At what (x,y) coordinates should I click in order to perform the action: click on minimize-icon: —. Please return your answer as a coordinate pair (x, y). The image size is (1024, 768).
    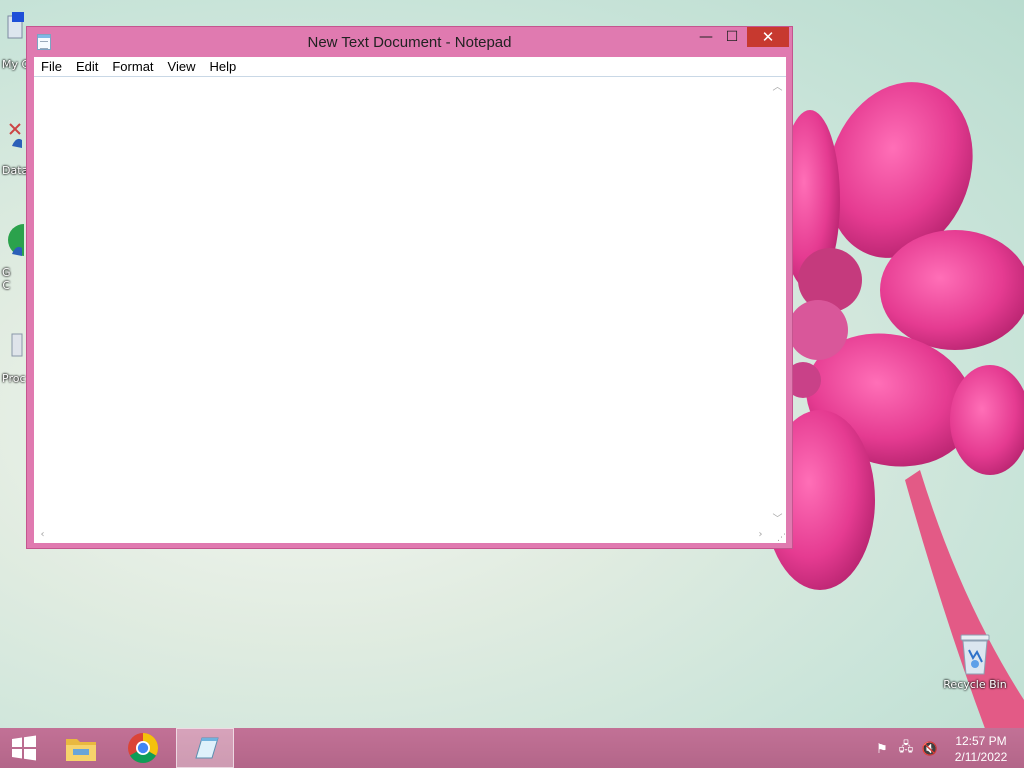
    Looking at the image, I should click on (706, 37).